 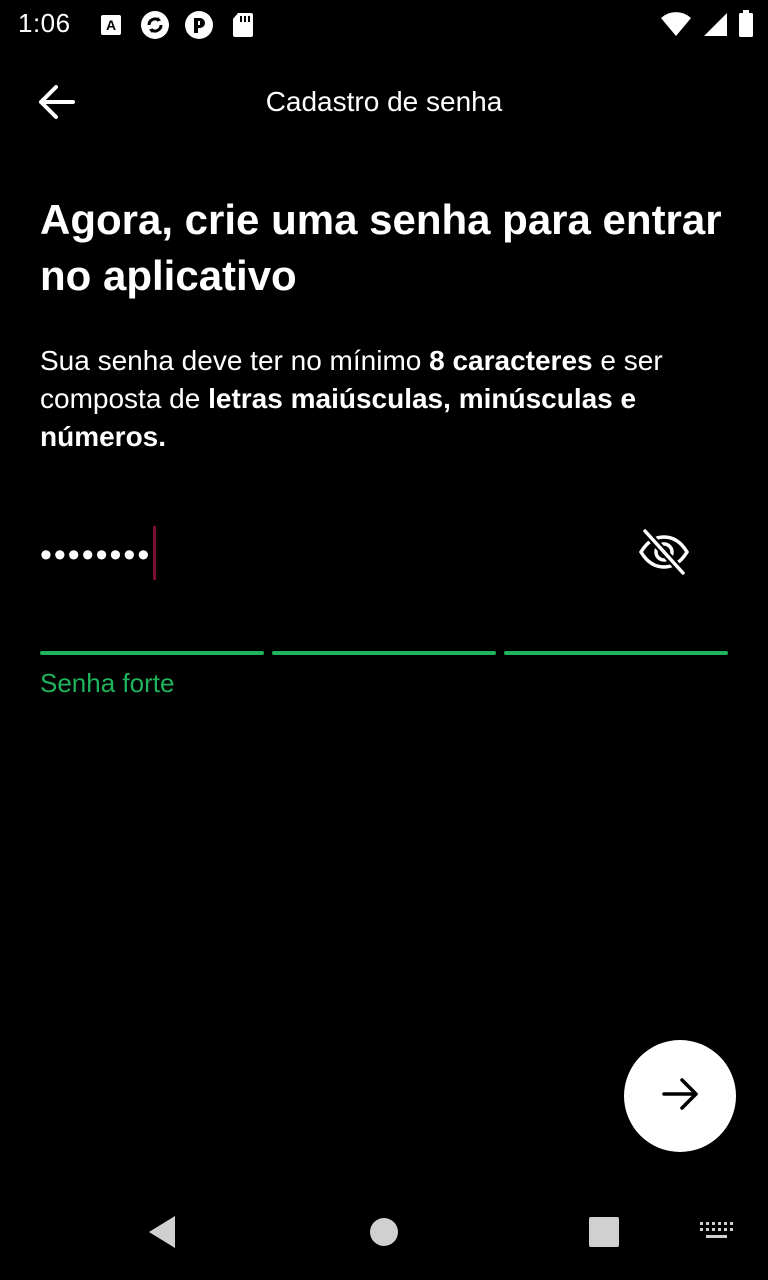 I want to click on next-button, so click(x=680, y=1096).